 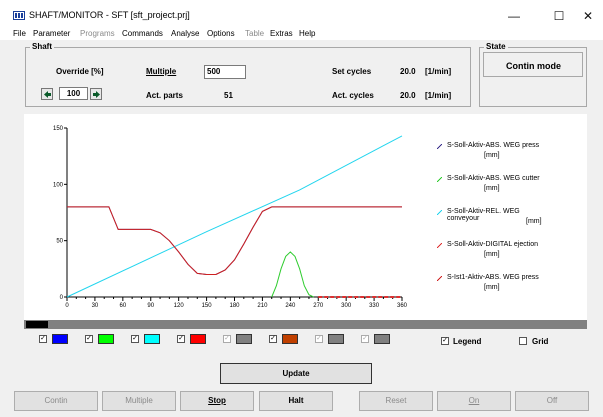 What do you see at coordinates (122, 306) in the screenshot?
I see `x-tick-label: 60` at bounding box center [122, 306].